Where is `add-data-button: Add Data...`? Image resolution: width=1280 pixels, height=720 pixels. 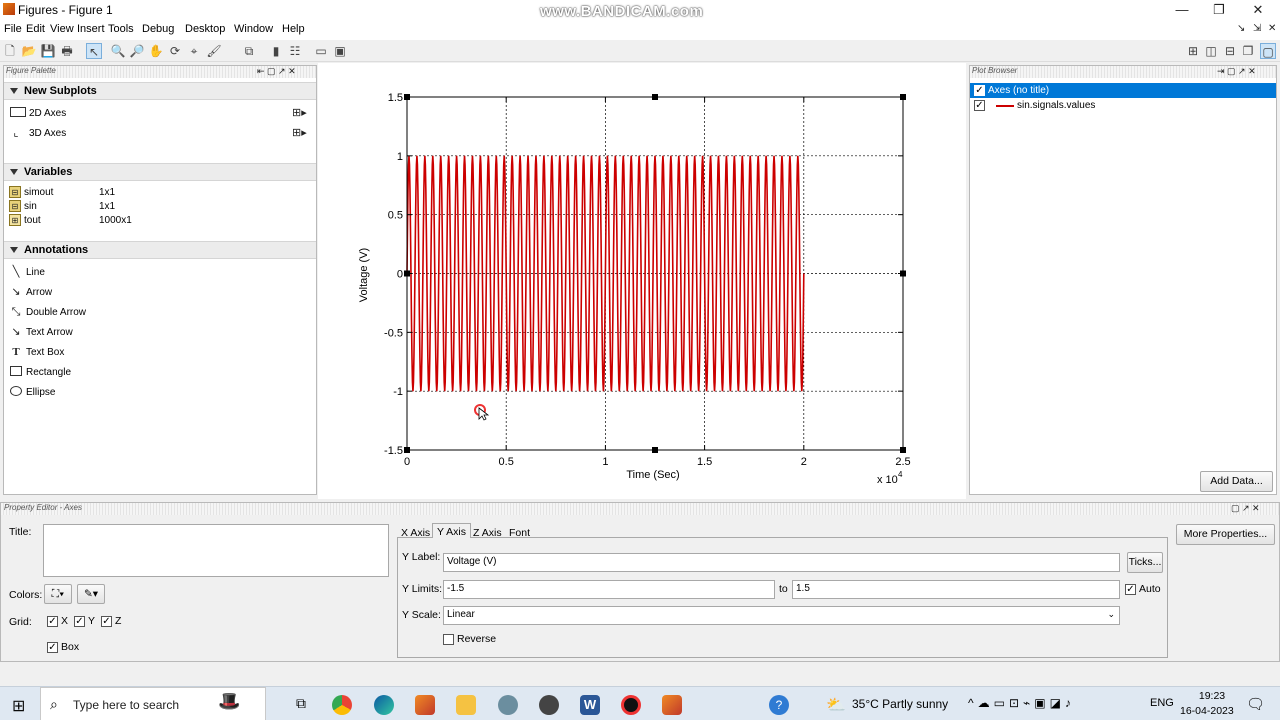 add-data-button: Add Data... is located at coordinates (1236, 481).